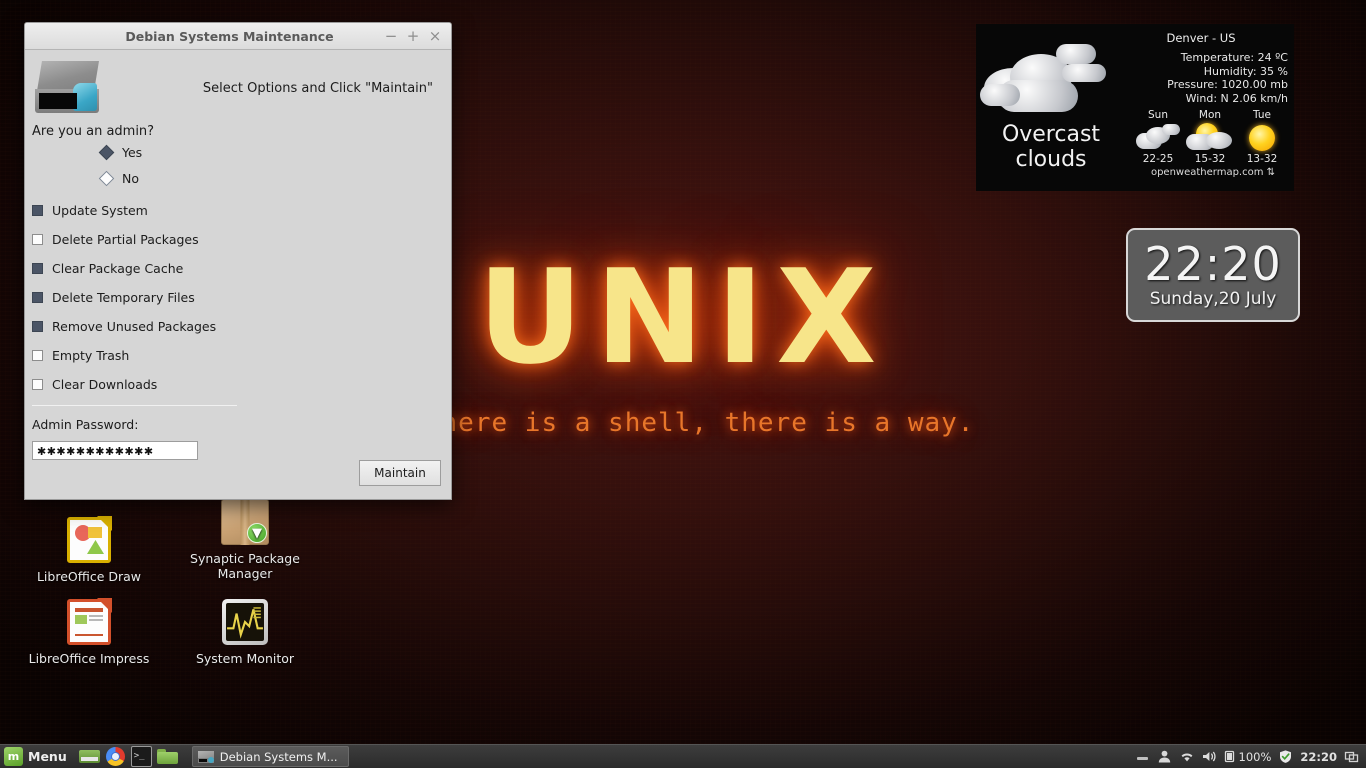  Describe the element at coordinates (1234, 57) in the screenshot. I see `weather-temperature: Temperature: 24 ºC` at that location.